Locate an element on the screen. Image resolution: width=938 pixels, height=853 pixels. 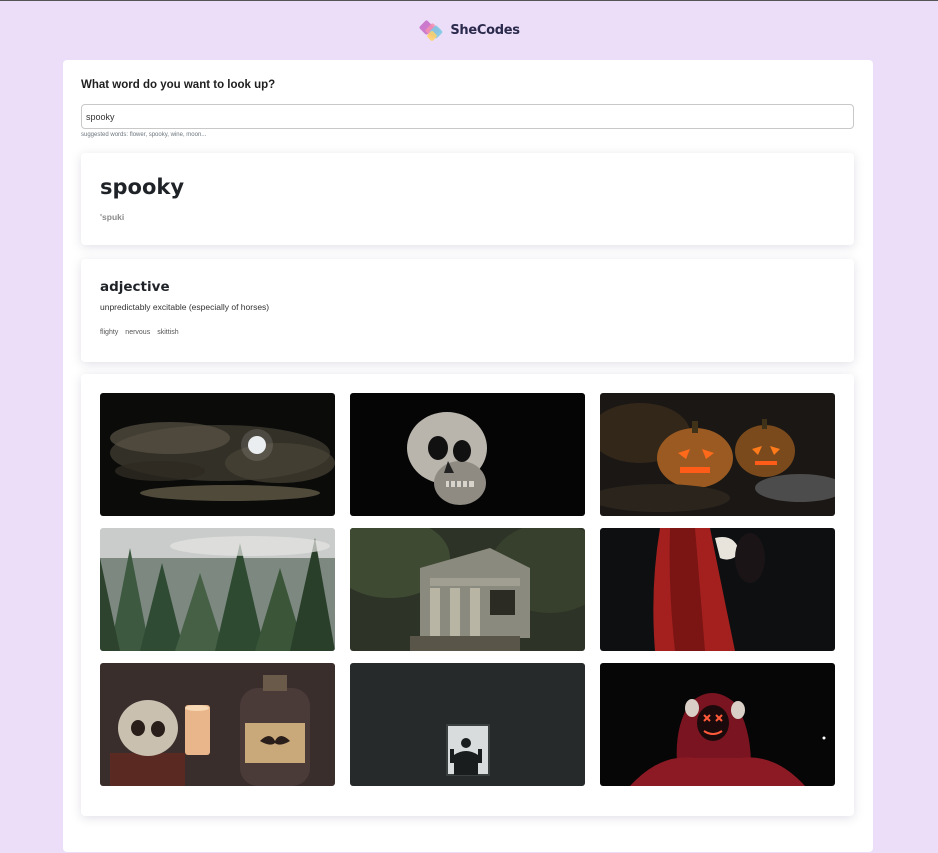
skull-photo-icon is located at coordinates (467, 454).